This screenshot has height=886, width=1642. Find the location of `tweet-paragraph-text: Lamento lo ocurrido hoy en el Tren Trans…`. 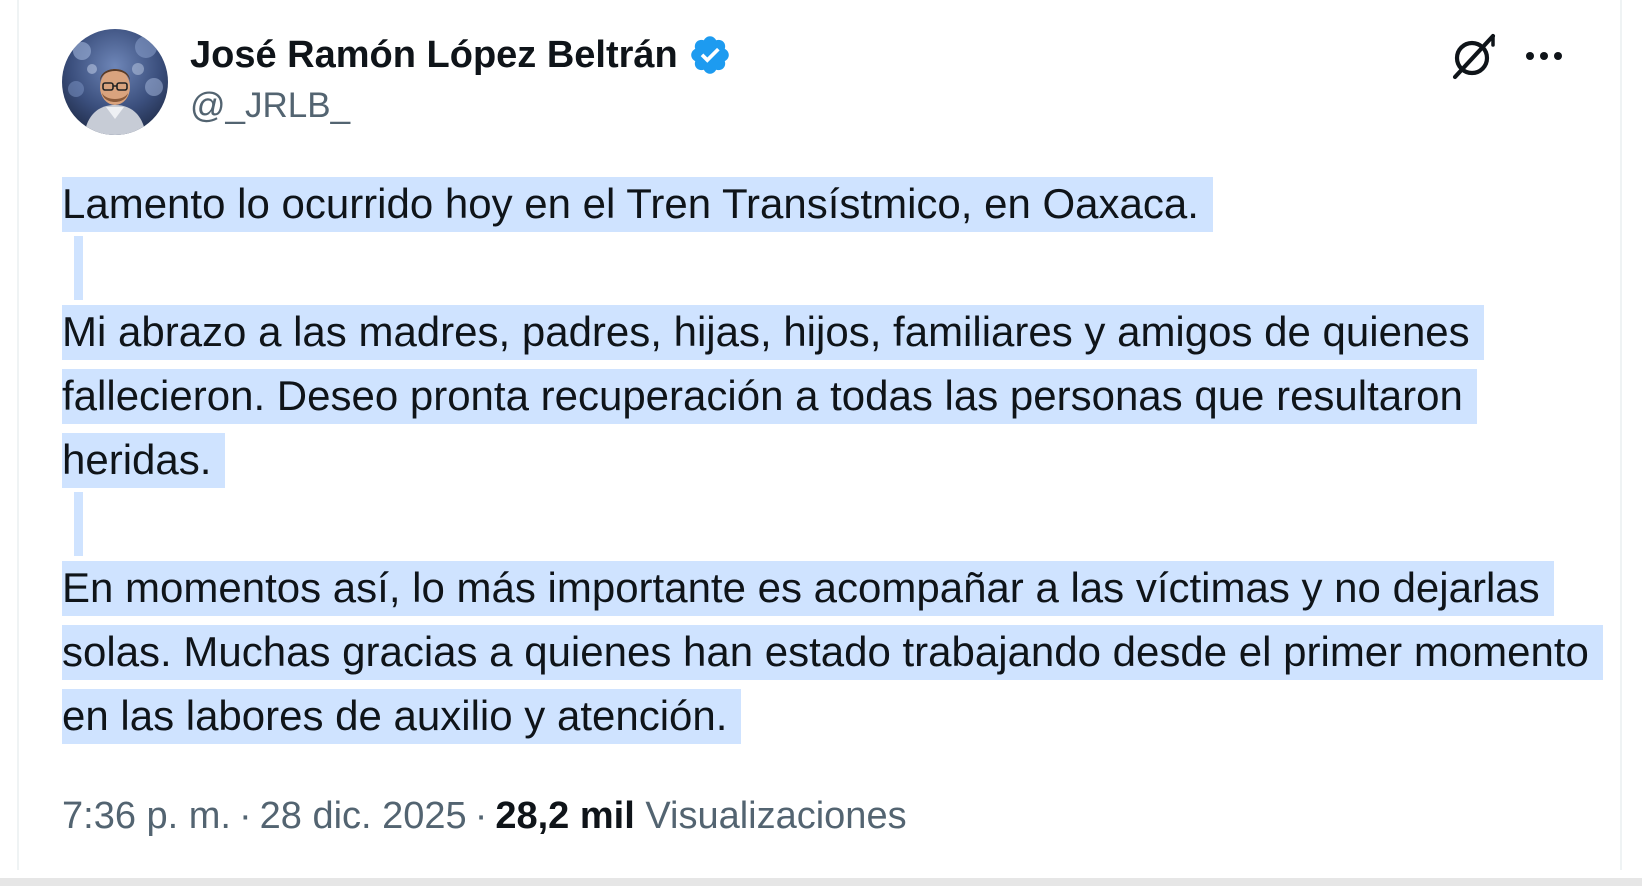

tweet-paragraph-text: Lamento lo ocurrido hoy en el Tren Trans… is located at coordinates (637, 204).